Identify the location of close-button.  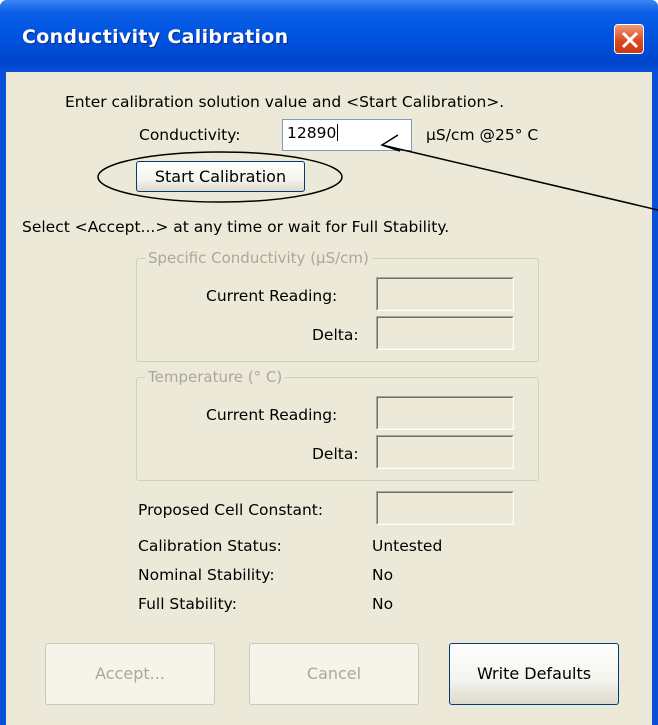
(629, 39).